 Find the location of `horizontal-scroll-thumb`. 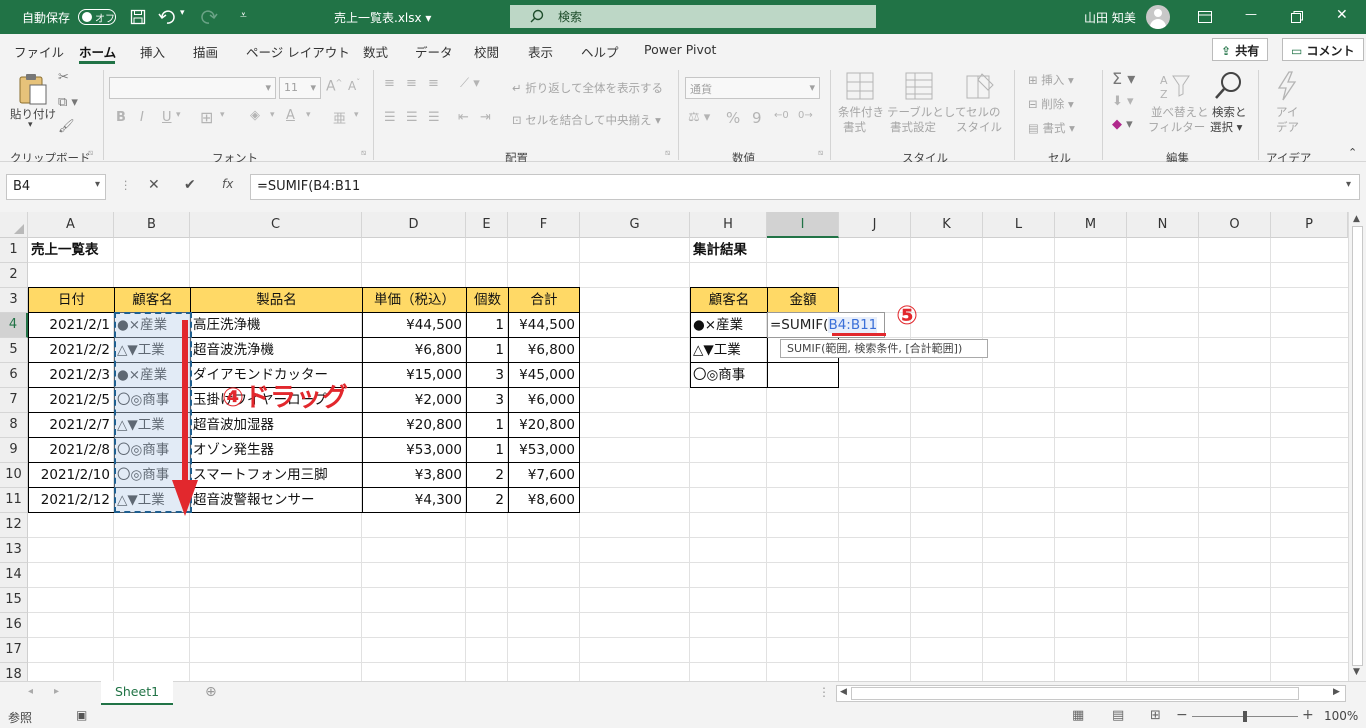

horizontal-scroll-thumb is located at coordinates (1075, 693).